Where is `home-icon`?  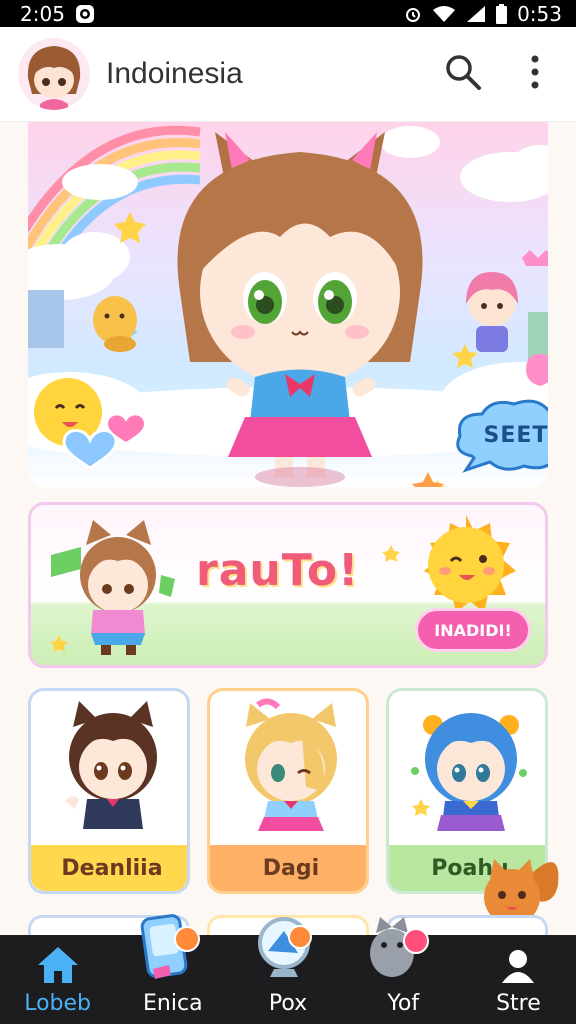 home-icon is located at coordinates (58, 965).